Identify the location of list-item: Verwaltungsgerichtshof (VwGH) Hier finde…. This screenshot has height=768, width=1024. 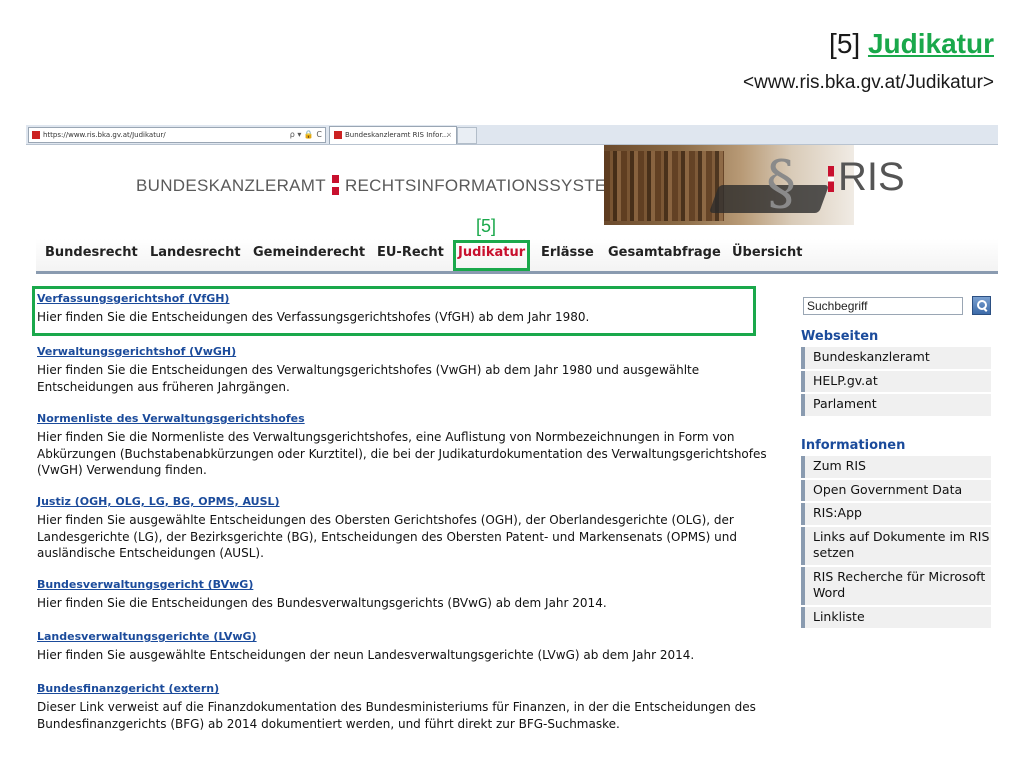
(402, 370).